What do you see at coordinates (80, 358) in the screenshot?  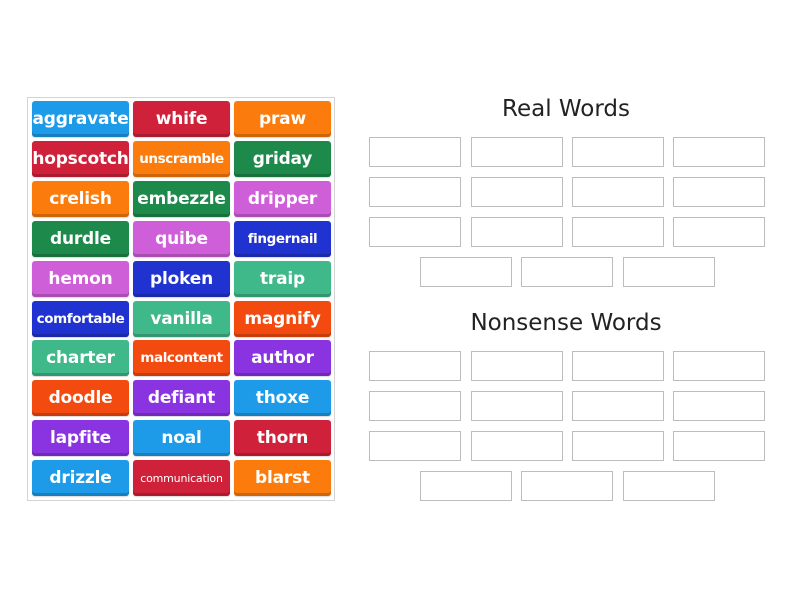 I see `word-card-charter: charter` at bounding box center [80, 358].